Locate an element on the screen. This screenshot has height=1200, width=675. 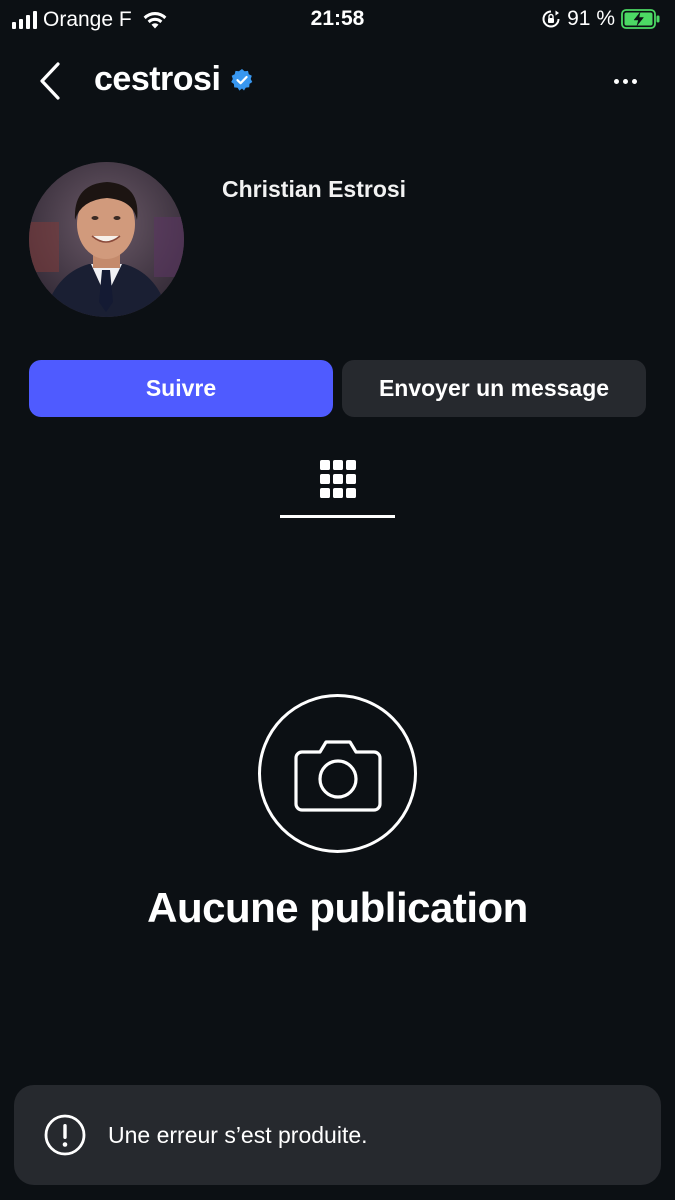
back-button is located at coordinates (50, 81).